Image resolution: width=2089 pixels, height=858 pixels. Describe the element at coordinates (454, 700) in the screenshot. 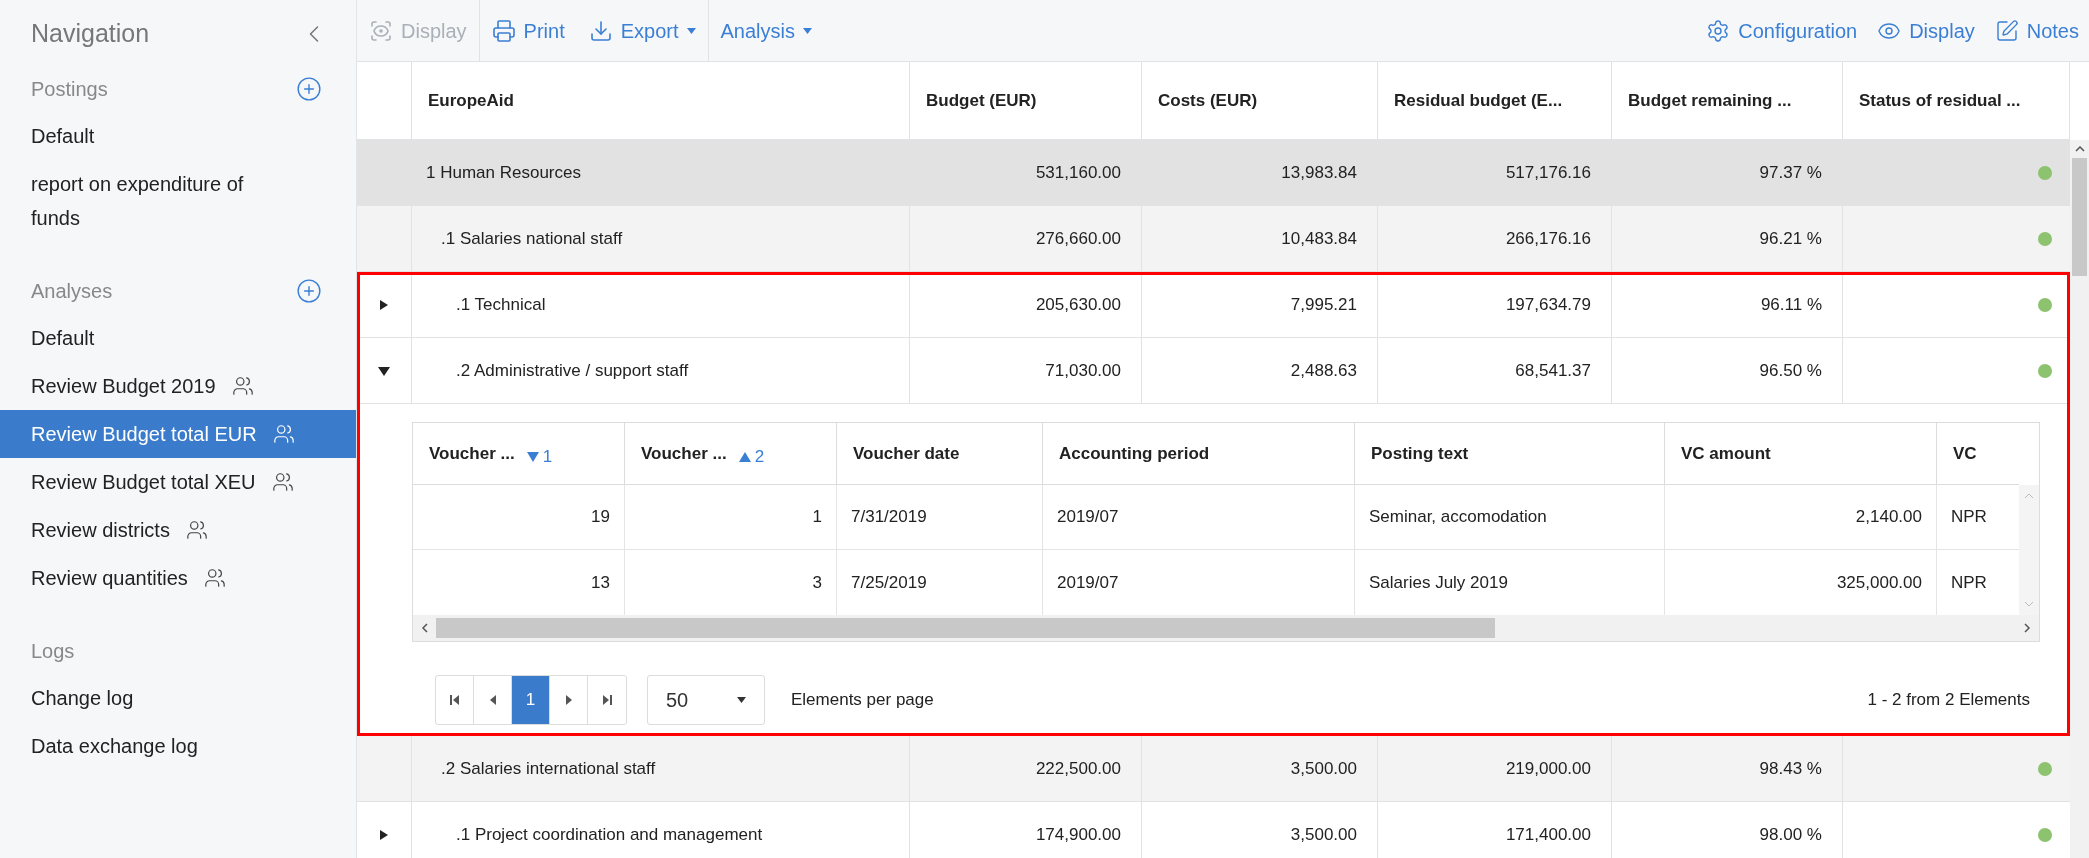

I see `first-page-icon` at that location.